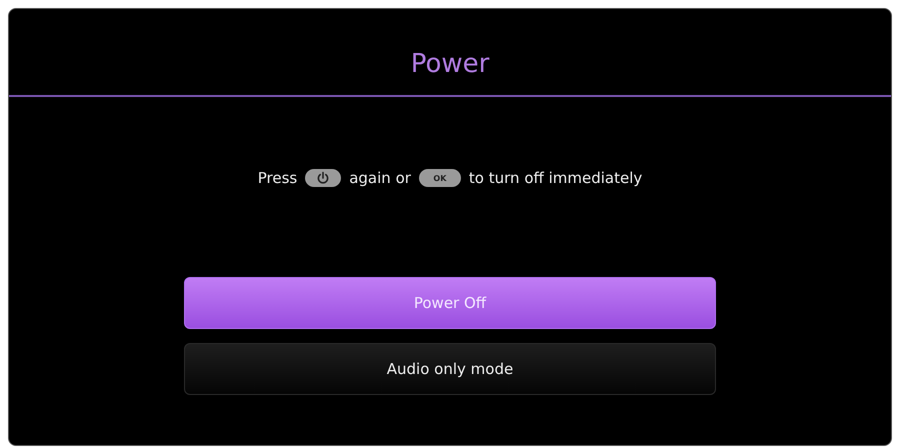 This screenshot has width=898, height=448. Describe the element at coordinates (323, 178) in the screenshot. I see `power-key-icon` at that location.